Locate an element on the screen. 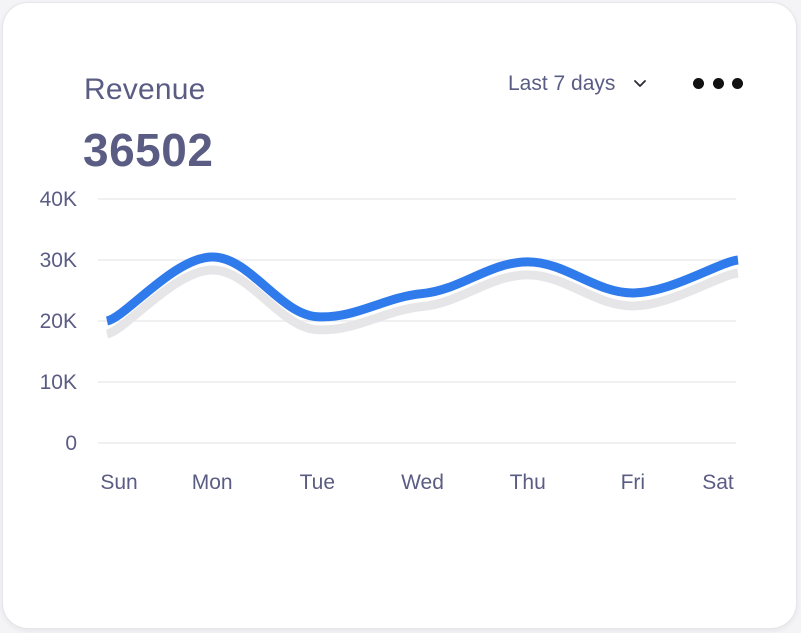  y-tick-label: 30K is located at coordinates (58, 260).